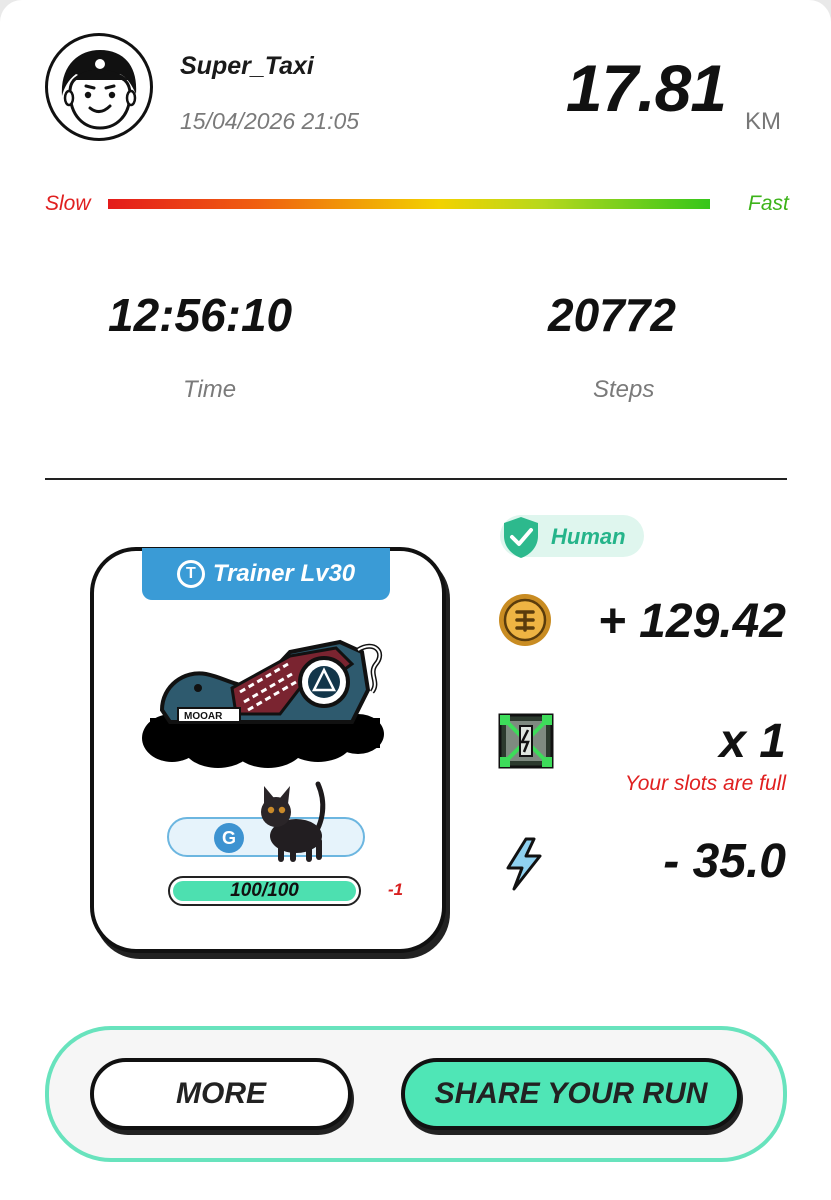 The width and height of the screenshot is (831, 1200). What do you see at coordinates (624, 389) in the screenshot?
I see `steps-label: Steps` at bounding box center [624, 389].